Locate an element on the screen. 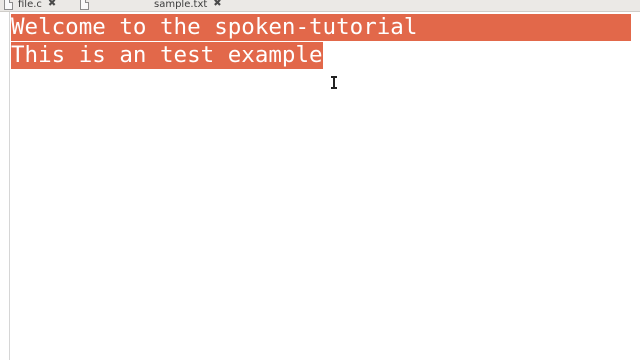 The width and height of the screenshot is (640, 360). editor-line-1-selected: Welcome to the spoken-tutorial is located at coordinates (321, 27).